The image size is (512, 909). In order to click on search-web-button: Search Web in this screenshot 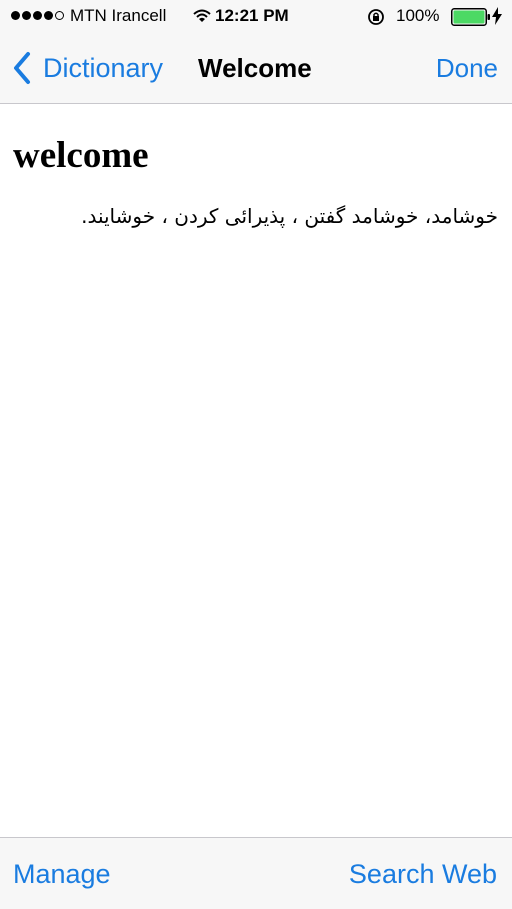, I will do `click(423, 874)`.